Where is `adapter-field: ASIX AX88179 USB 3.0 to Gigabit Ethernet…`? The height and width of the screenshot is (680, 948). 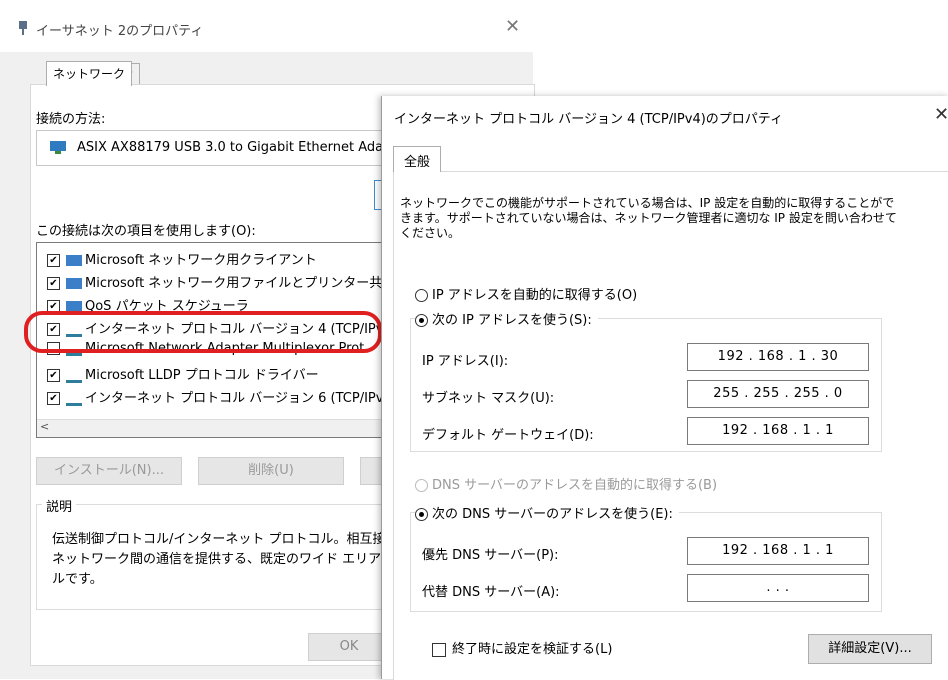 adapter-field: ASIX AX88179 USB 3.0 to Gigabit Ethernet… is located at coordinates (217, 148).